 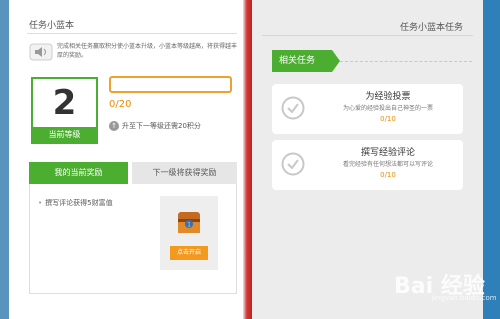 What do you see at coordinates (388, 97) in the screenshot?
I see `task-title: 为经验投票` at bounding box center [388, 97].